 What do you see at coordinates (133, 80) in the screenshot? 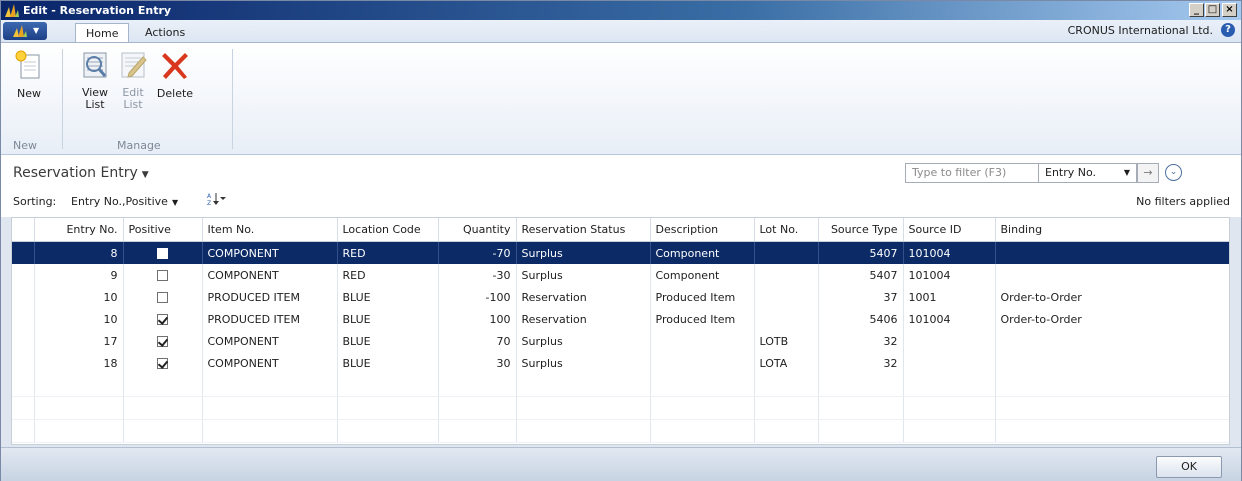
I see `edit-list-button: Edit List` at bounding box center [133, 80].